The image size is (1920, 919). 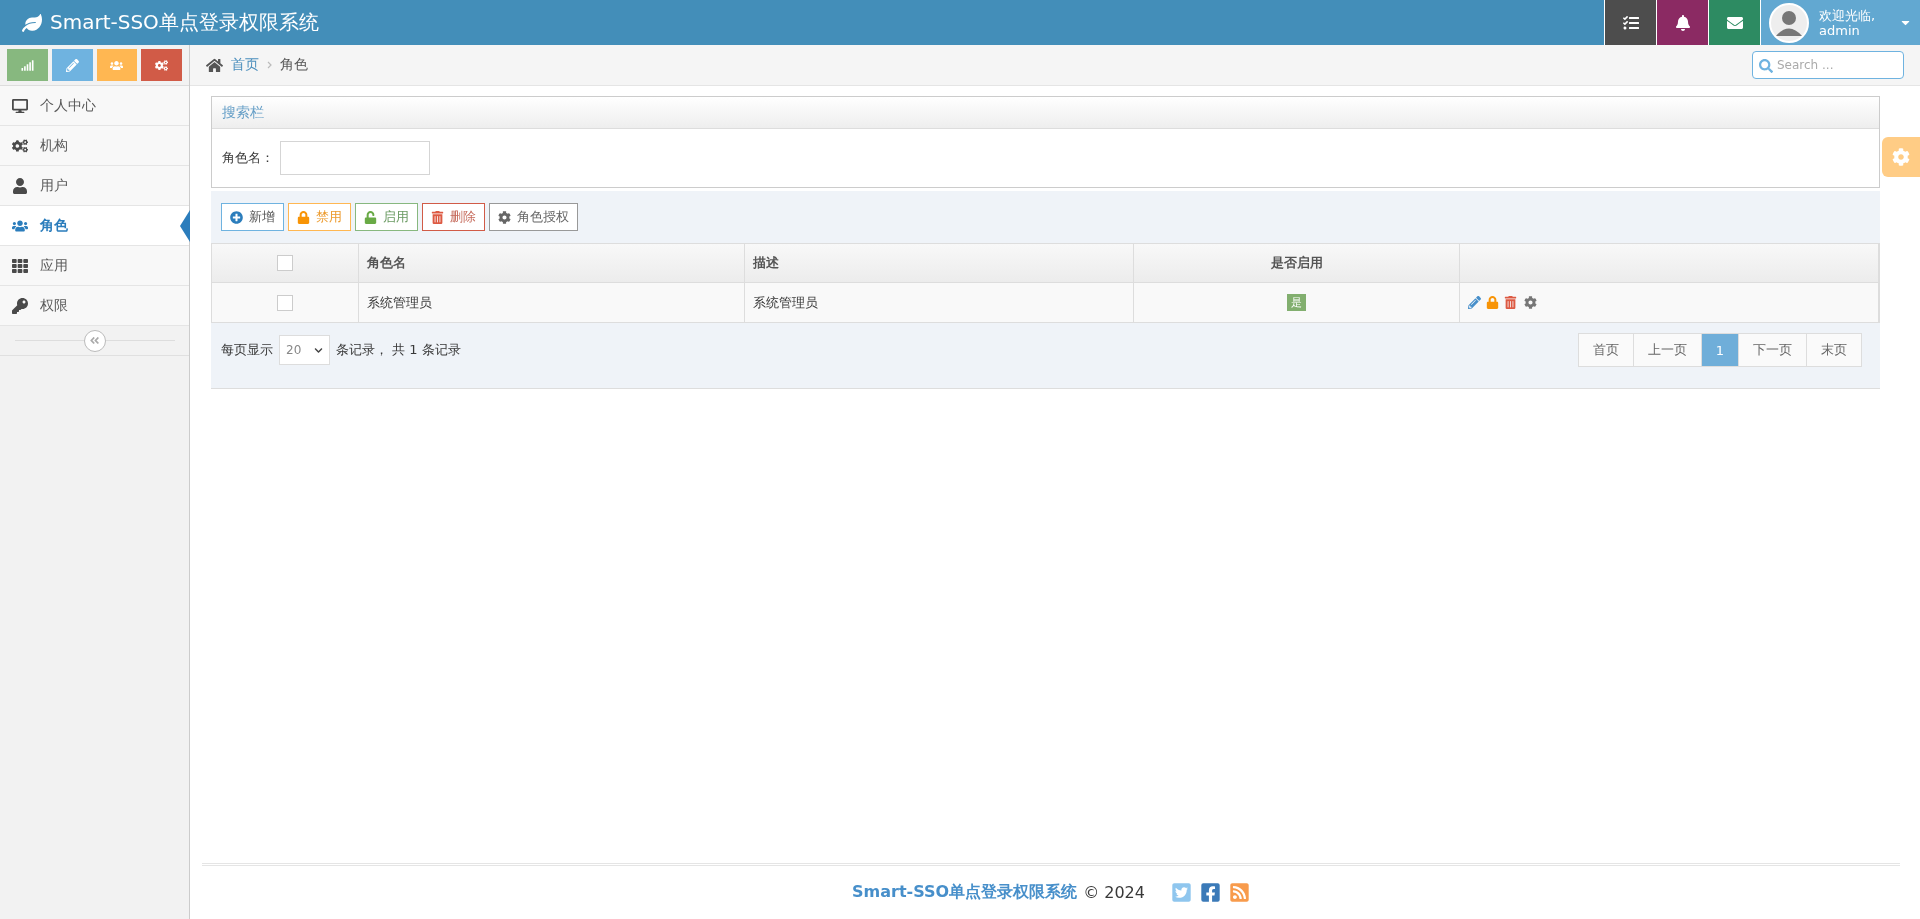 What do you see at coordinates (386, 217) in the screenshot?
I see `toolbar-button: 启用` at bounding box center [386, 217].